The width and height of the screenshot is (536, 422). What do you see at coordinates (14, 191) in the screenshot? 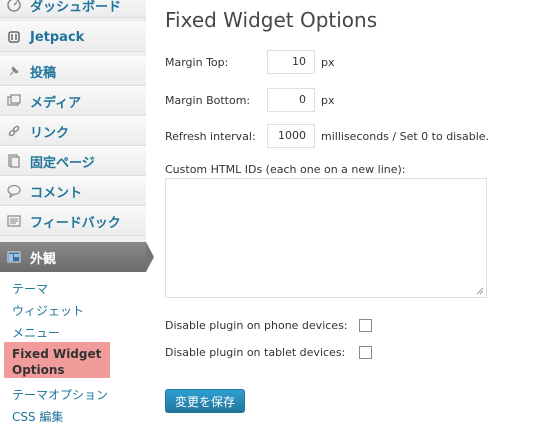
I see `comment-icon` at bounding box center [14, 191].